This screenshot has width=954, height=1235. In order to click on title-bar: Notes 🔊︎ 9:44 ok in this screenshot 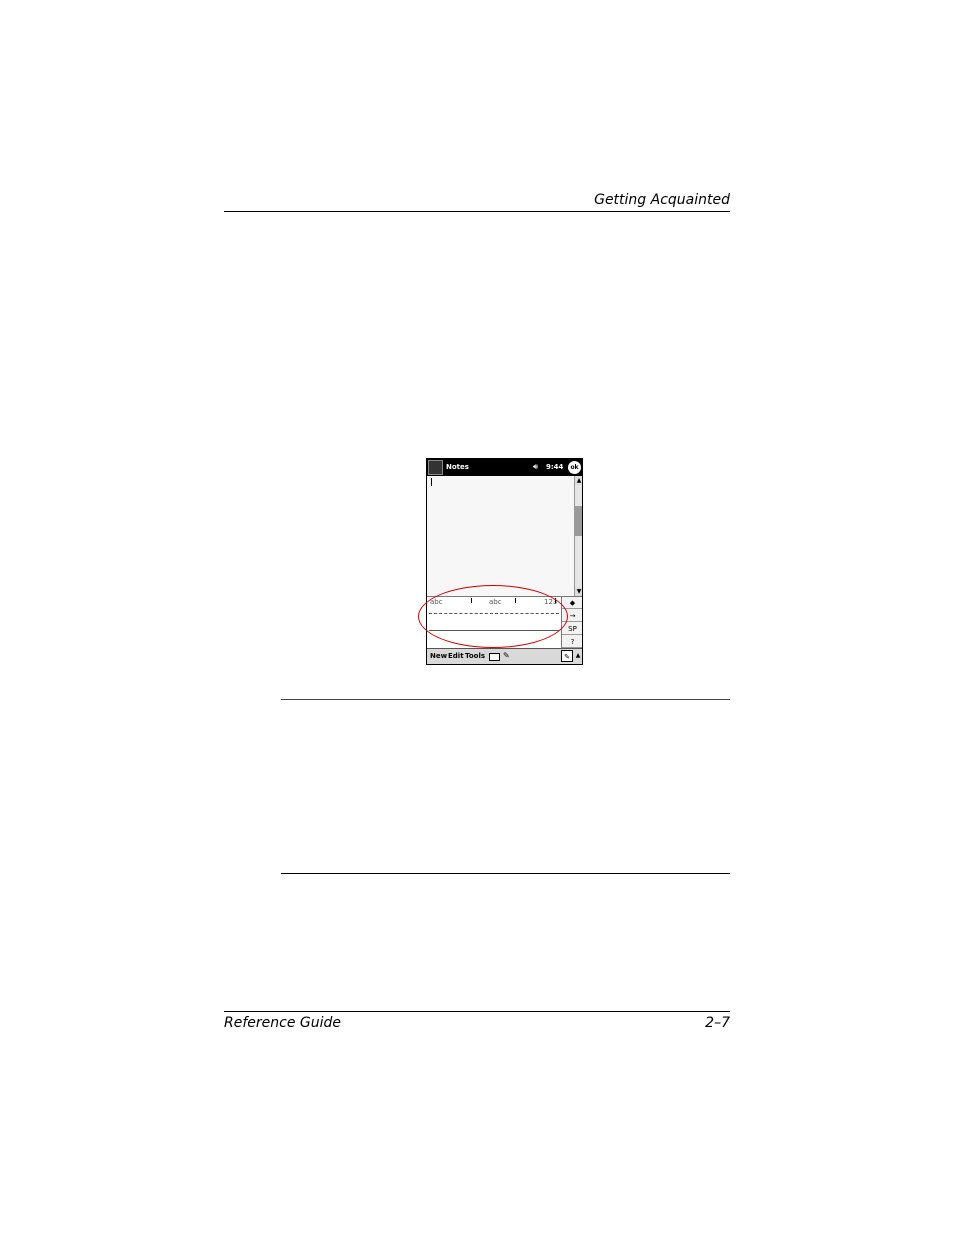, I will do `click(504, 467)`.